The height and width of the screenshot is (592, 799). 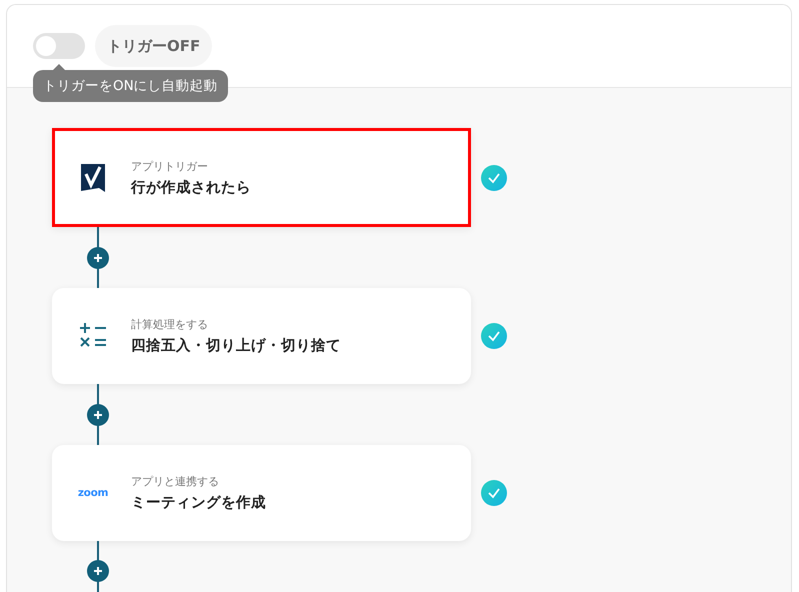 I want to click on zoom-logo: zoom, so click(x=93, y=493).